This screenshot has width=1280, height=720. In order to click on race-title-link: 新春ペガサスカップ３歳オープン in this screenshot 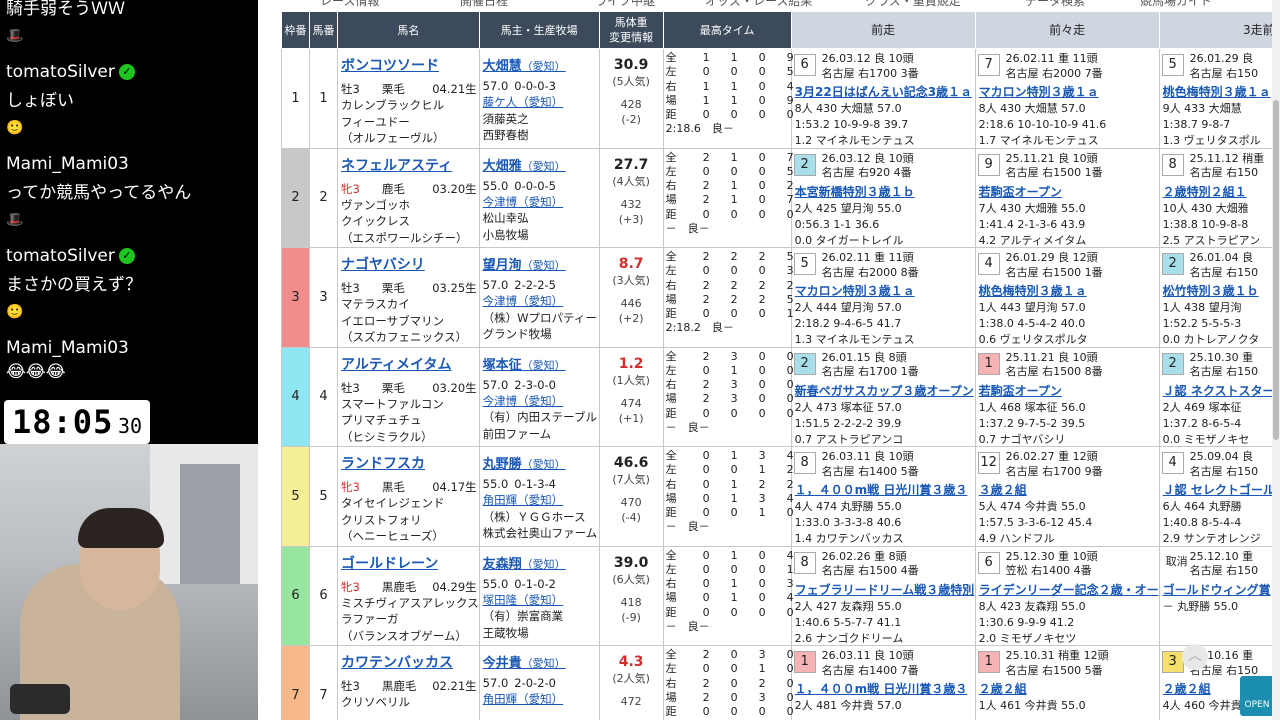, I will do `click(884, 390)`.